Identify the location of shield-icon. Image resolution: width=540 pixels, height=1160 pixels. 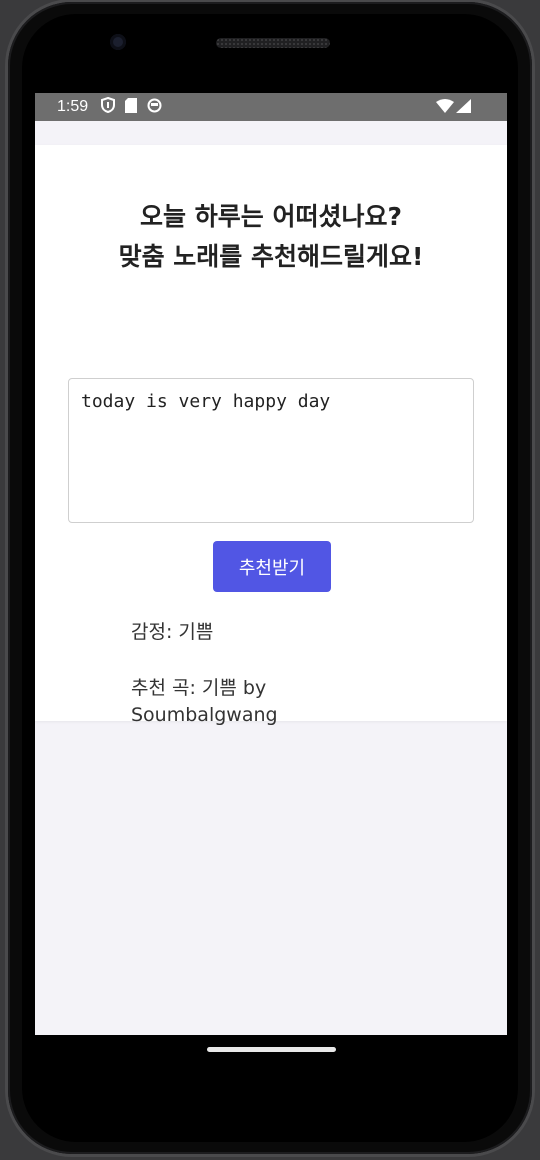
(108, 107).